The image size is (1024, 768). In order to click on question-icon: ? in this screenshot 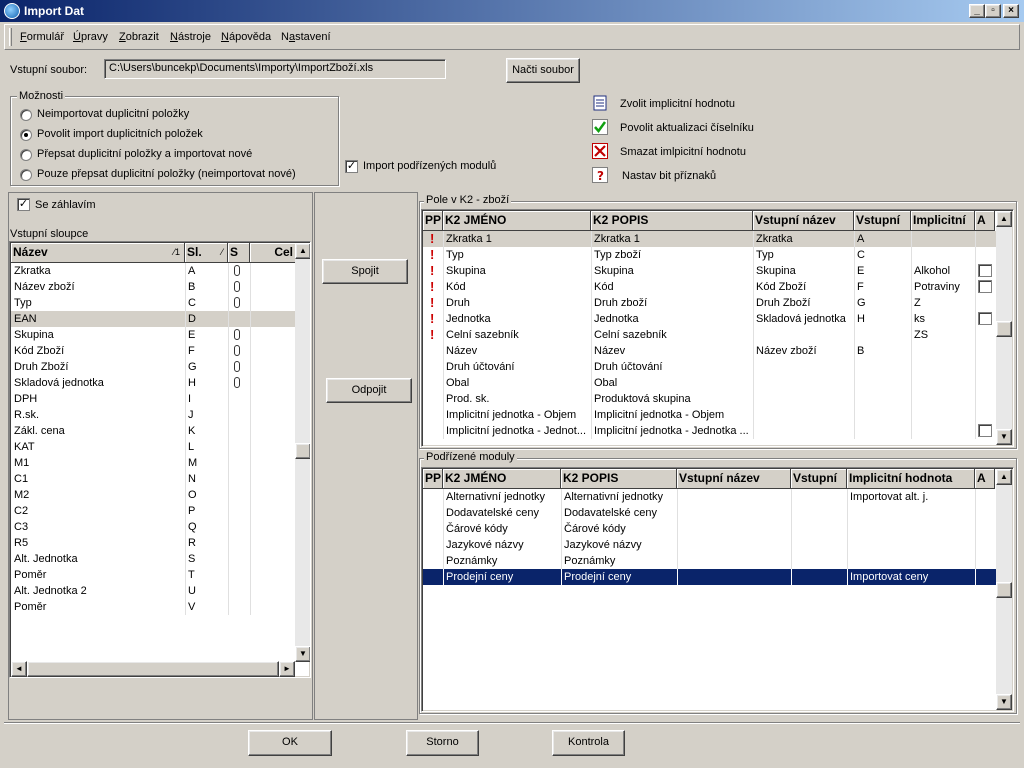, I will do `click(601, 176)`.